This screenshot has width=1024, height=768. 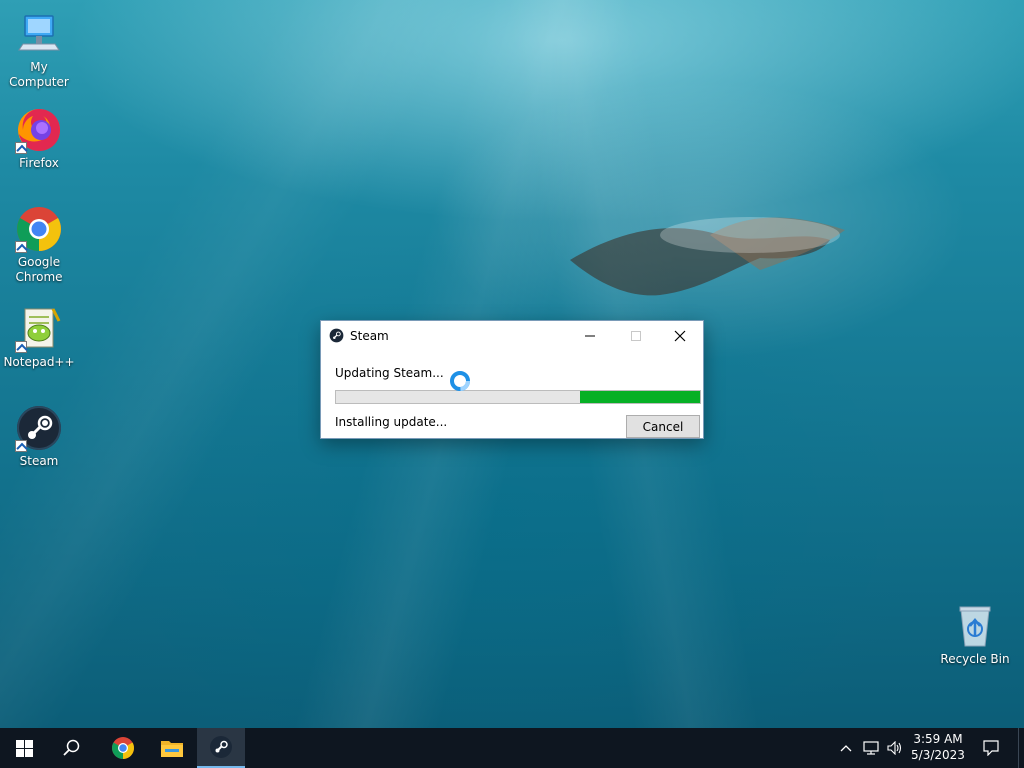 I want to click on volume-button, so click(x=895, y=748).